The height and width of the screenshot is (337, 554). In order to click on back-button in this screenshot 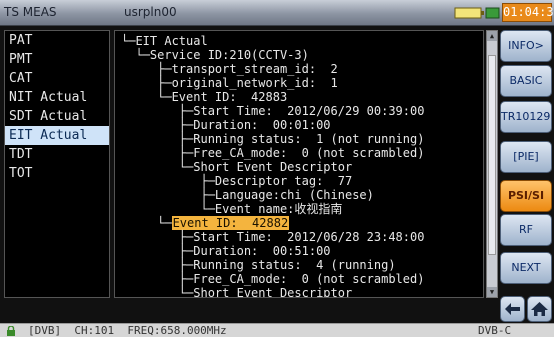, I will do `click(512, 309)`.